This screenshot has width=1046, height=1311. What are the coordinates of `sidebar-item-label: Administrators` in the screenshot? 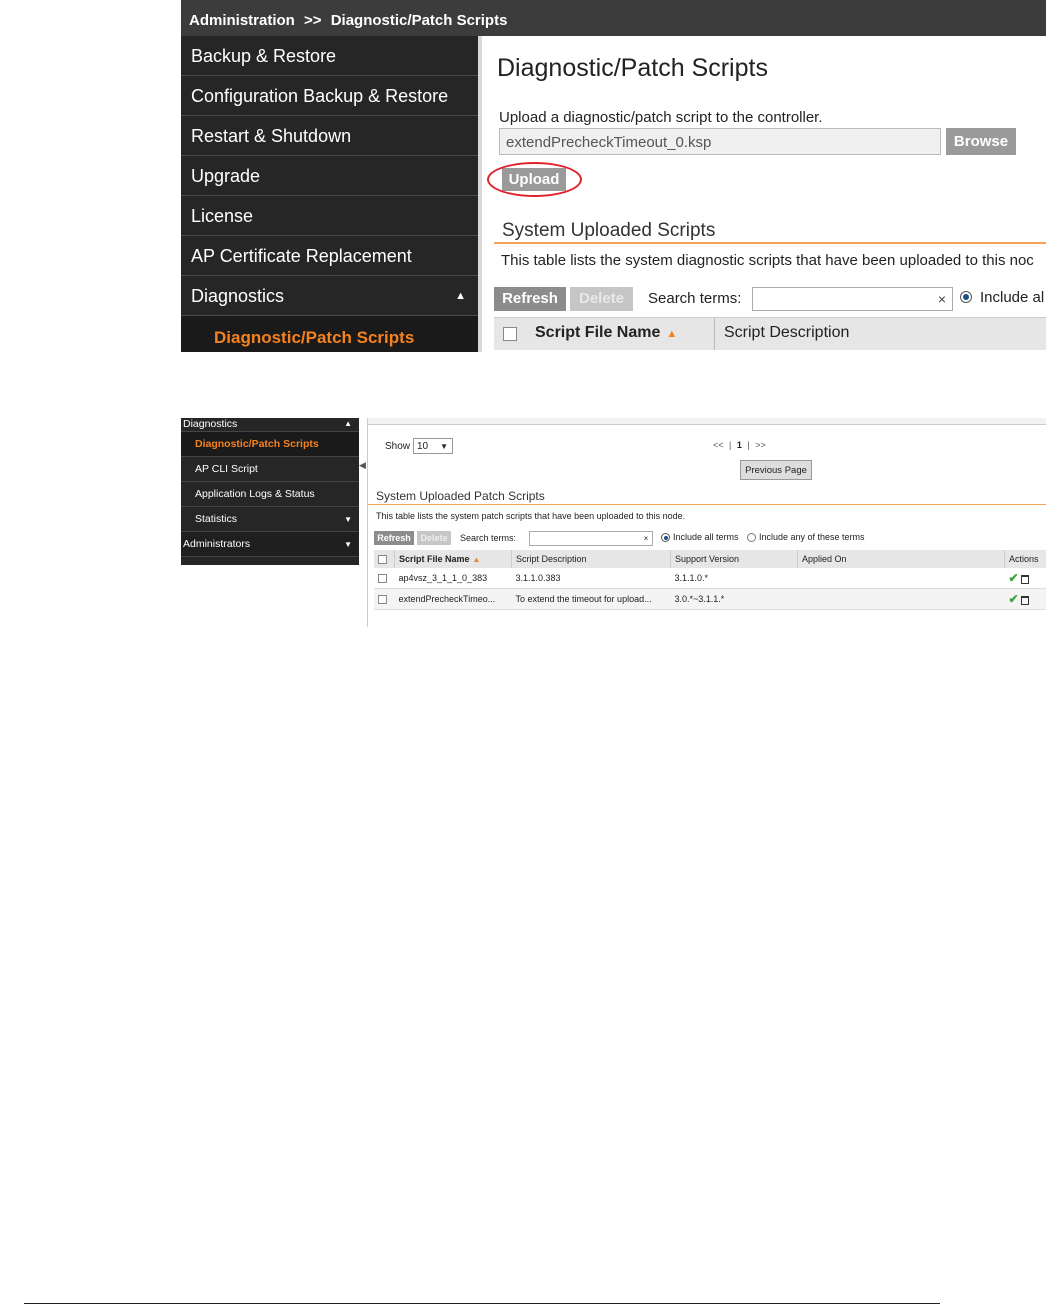 It's located at (217, 544).